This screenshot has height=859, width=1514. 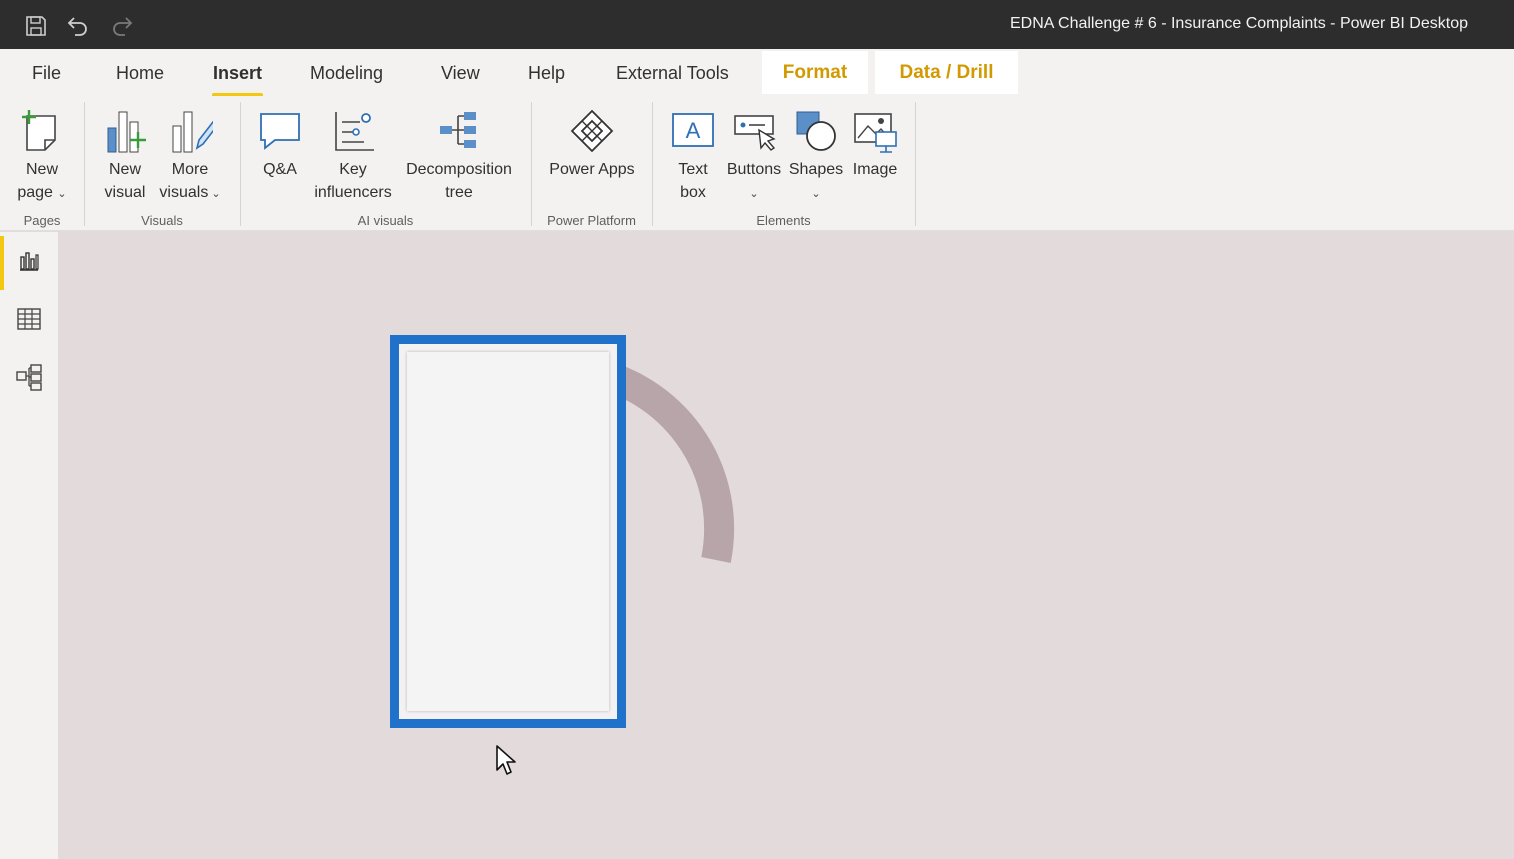 I want to click on save-icon, so click(x=36, y=26).